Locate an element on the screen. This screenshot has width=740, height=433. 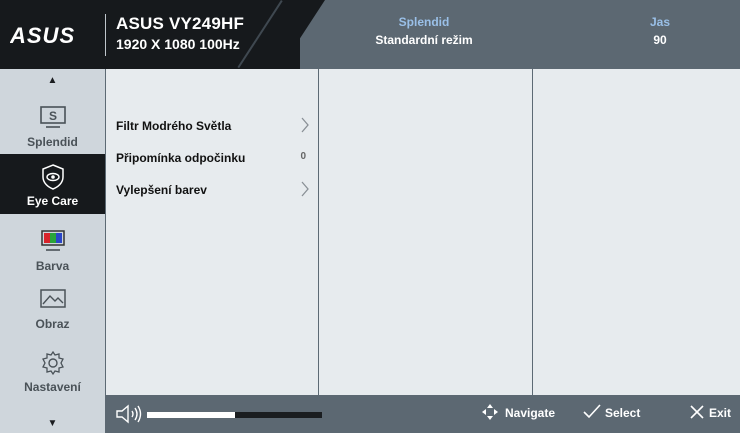
check-icon is located at coordinates (592, 411).